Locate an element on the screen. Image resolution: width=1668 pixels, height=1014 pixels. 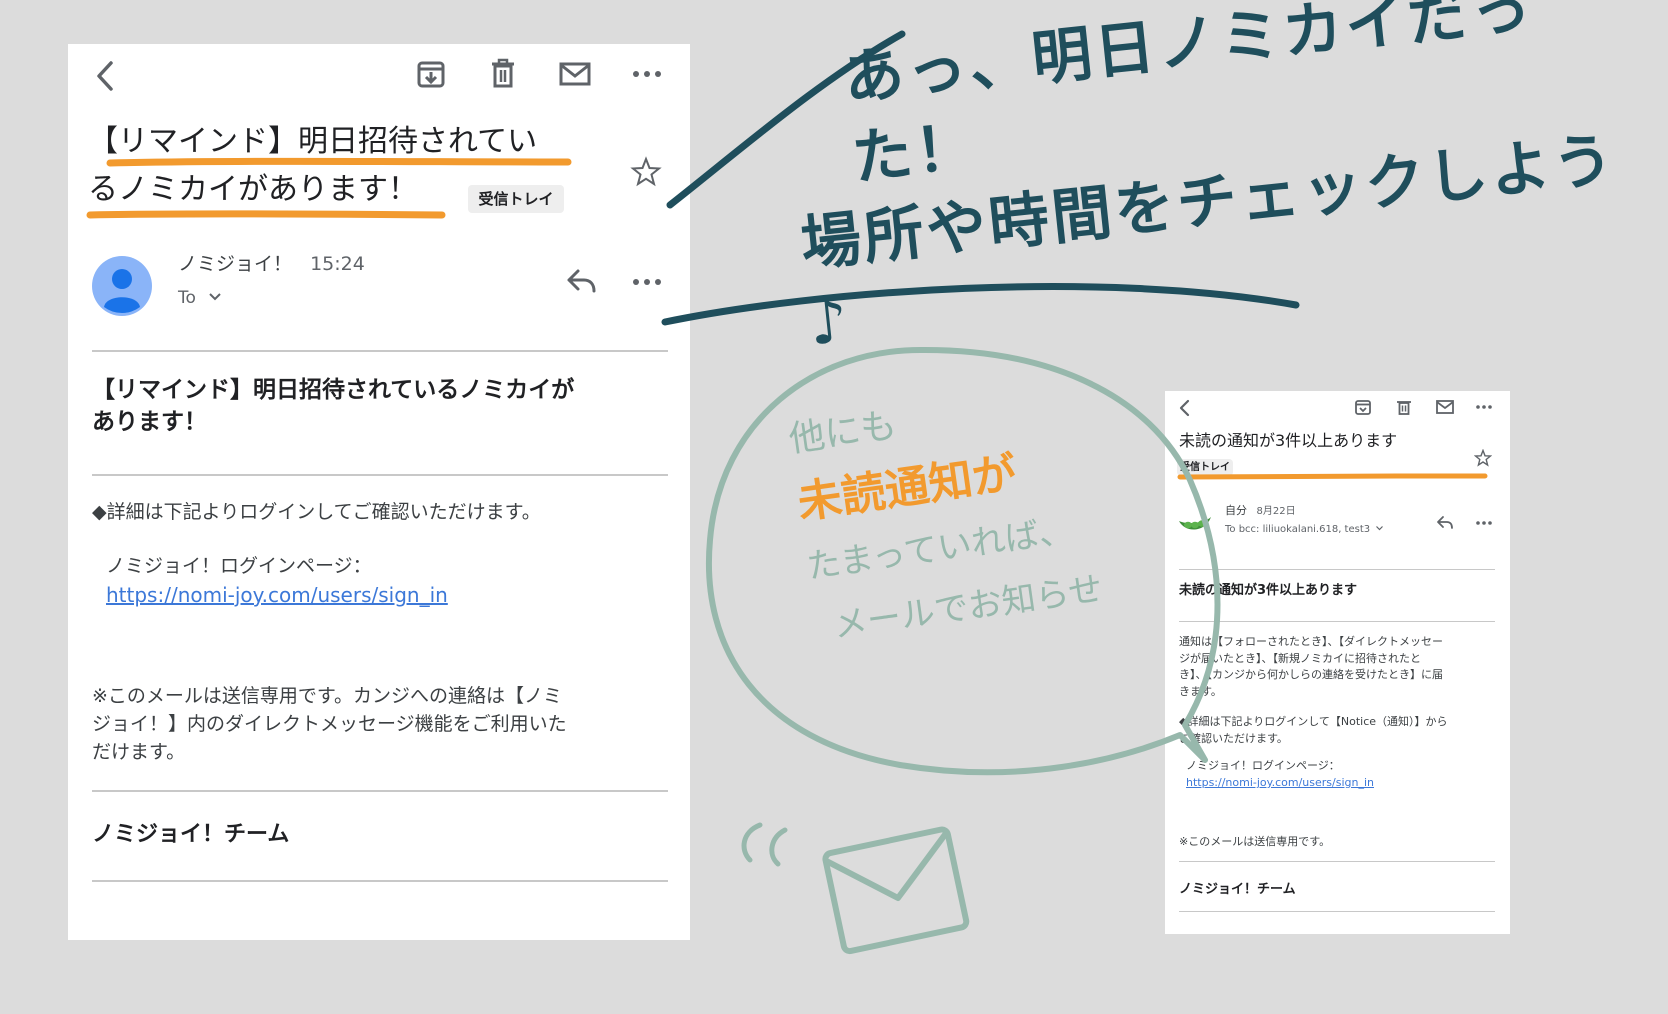
body-heading: 【リマインド】明日招待されているノミカイが あります！ is located at coordinates (382, 406).